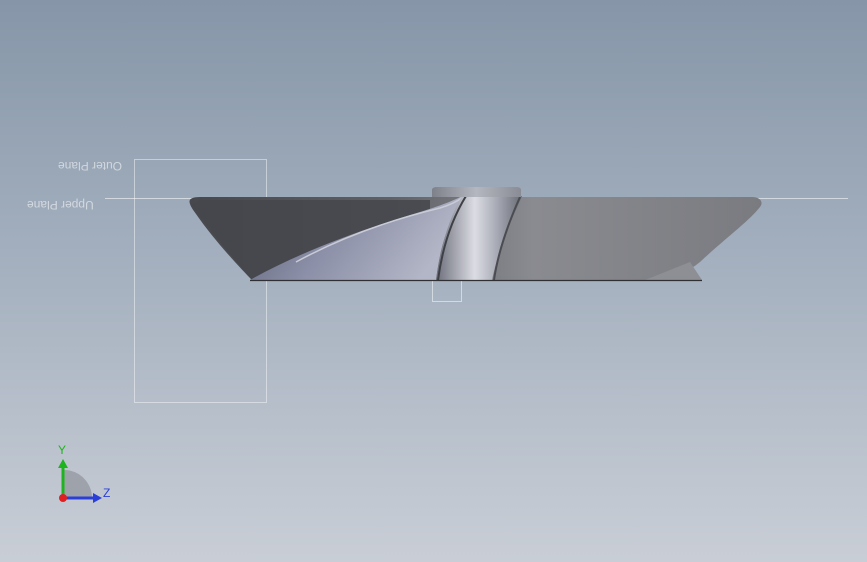  I want to click on triad-y-arrow, so click(63, 463).